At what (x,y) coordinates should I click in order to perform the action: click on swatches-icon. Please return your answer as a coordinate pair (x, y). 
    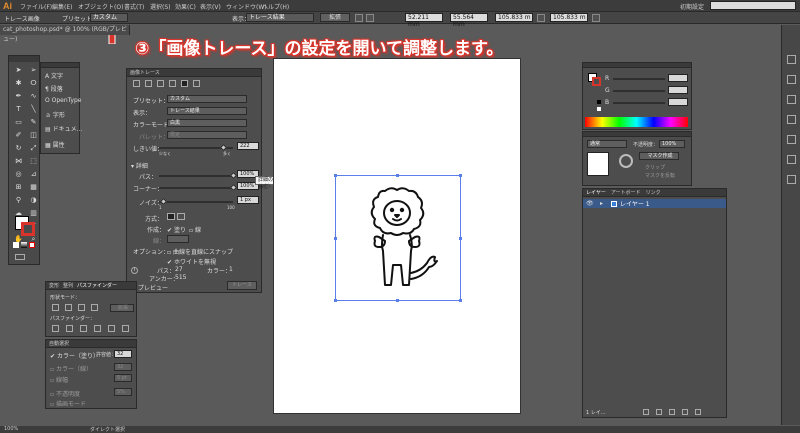
    Looking at the image, I should click on (791, 79).